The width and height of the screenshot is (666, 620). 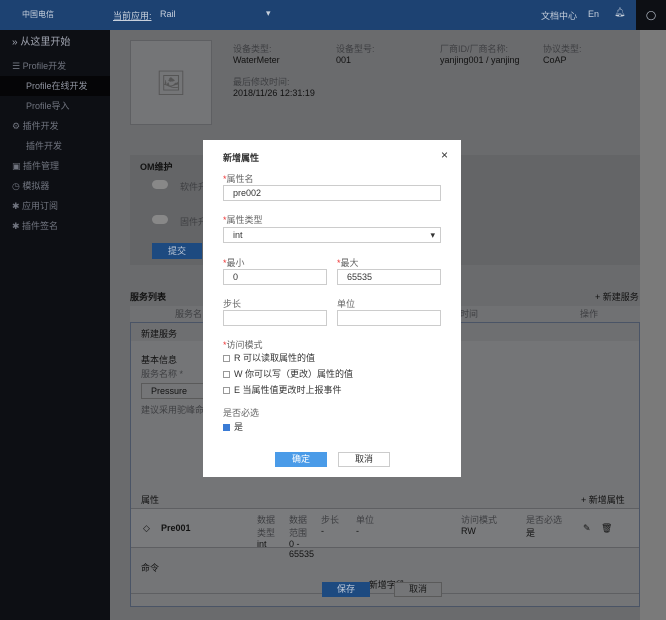 What do you see at coordinates (330, 520) in the screenshot?
I see `prop-step-label: 步长` at bounding box center [330, 520].